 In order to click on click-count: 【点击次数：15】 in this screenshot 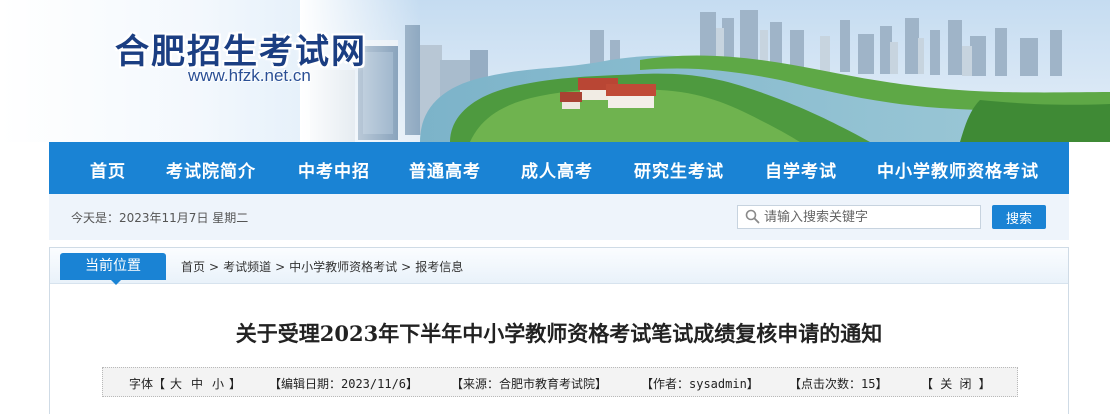, I will do `click(838, 384)`.